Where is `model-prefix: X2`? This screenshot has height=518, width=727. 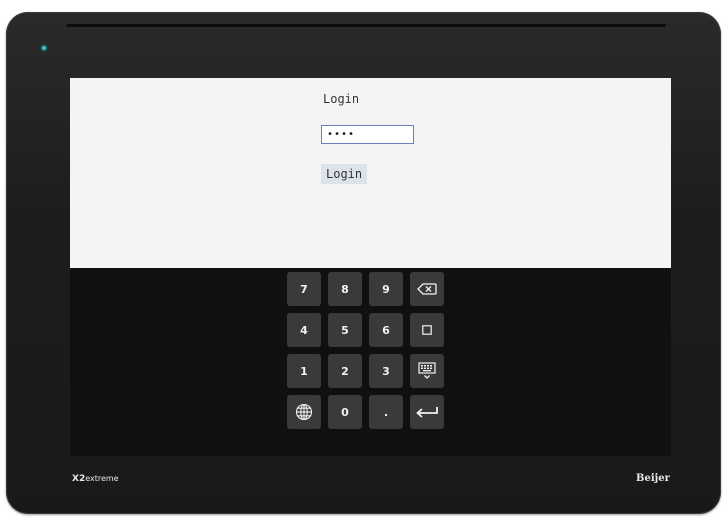
model-prefix: X2 is located at coordinates (79, 479).